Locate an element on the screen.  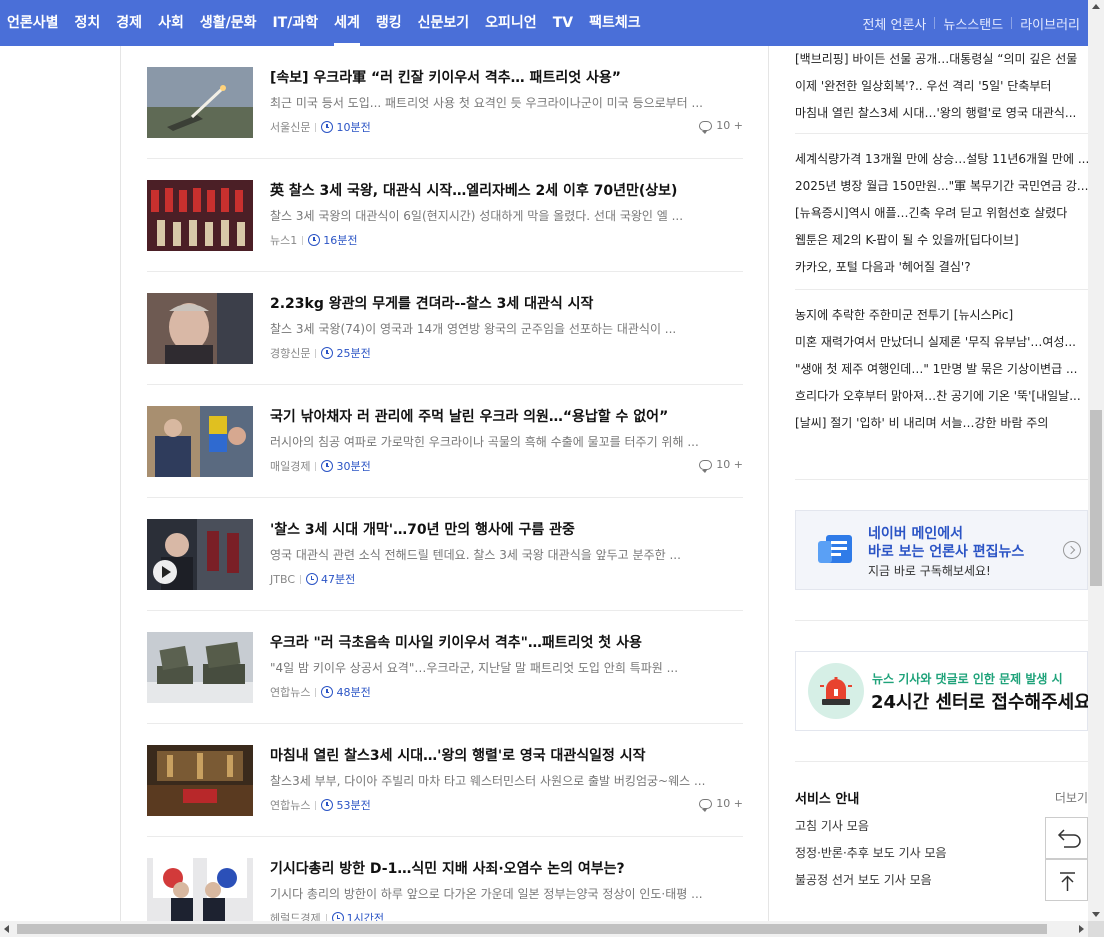
press-name: 경향신문 is located at coordinates (290, 353).